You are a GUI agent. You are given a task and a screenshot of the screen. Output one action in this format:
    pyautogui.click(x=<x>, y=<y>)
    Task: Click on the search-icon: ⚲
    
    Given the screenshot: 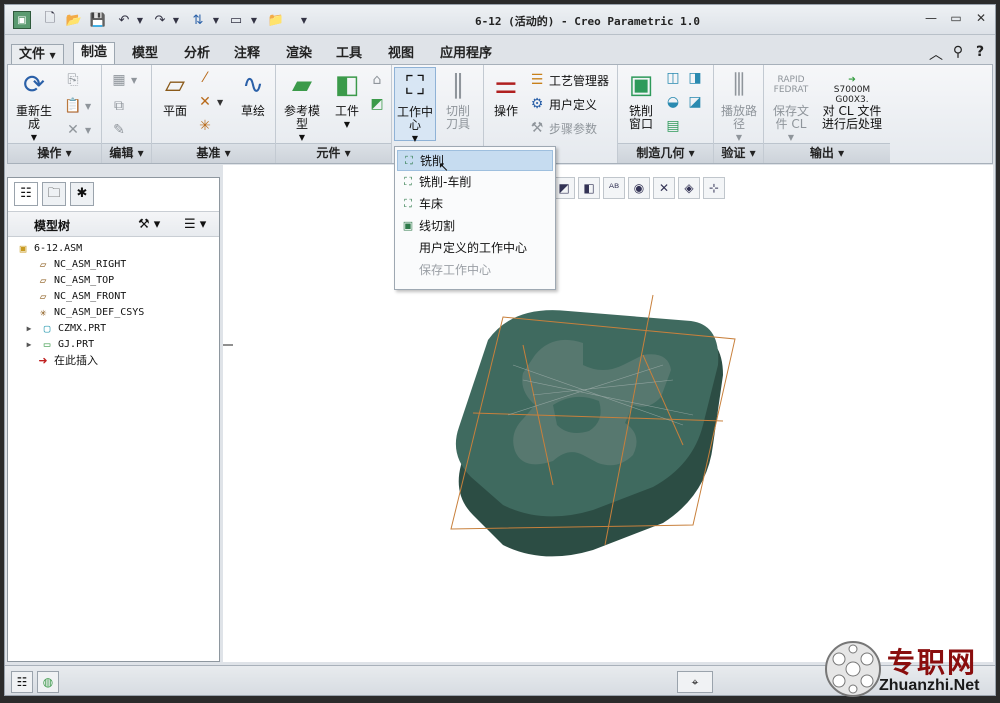 What is the action you would take?
    pyautogui.click(x=958, y=53)
    